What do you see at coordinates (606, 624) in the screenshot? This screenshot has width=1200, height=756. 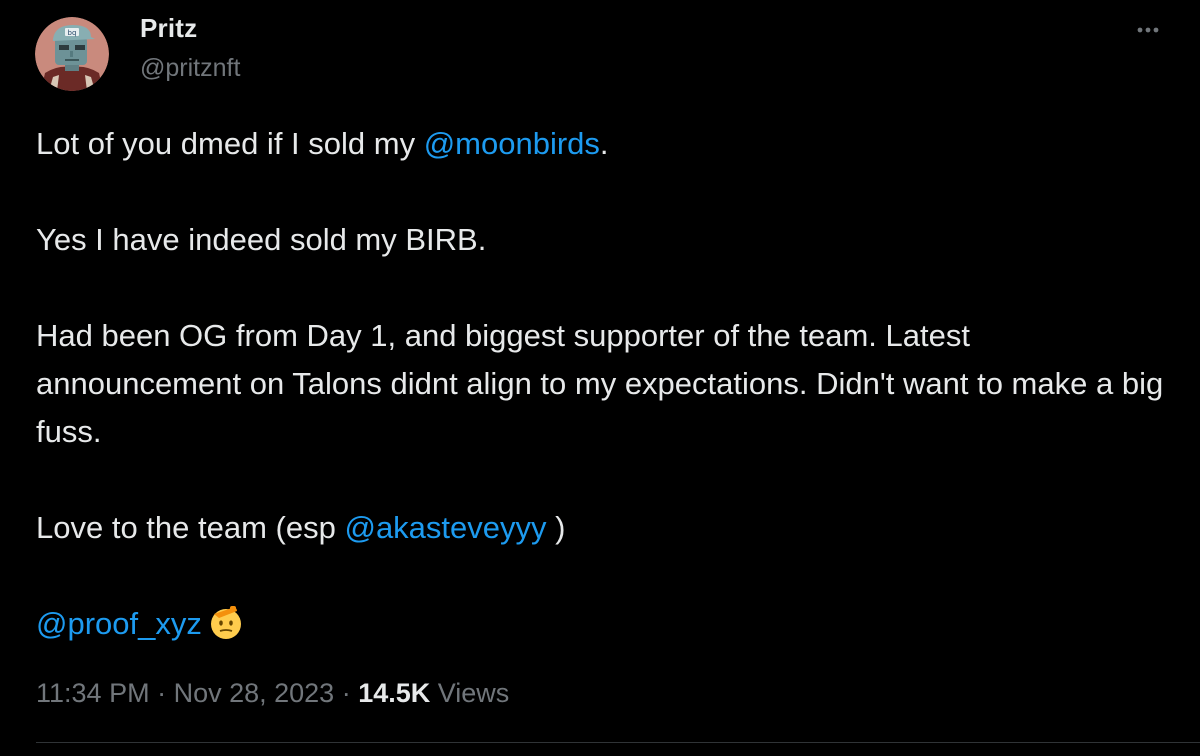 I see `tweet-paragraph: @proof_xyz` at bounding box center [606, 624].